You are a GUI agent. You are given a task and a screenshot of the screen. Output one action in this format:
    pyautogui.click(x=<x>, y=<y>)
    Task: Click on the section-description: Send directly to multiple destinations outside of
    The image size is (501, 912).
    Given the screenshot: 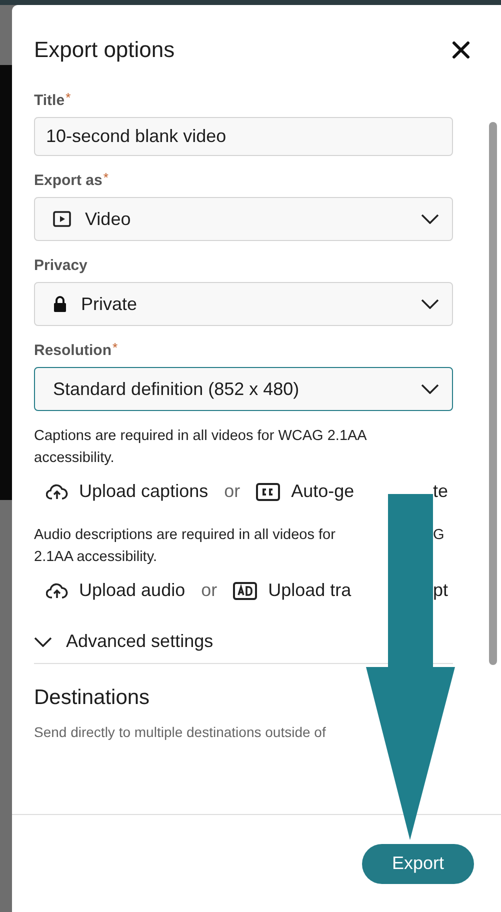 What is the action you would take?
    pyautogui.click(x=180, y=732)
    